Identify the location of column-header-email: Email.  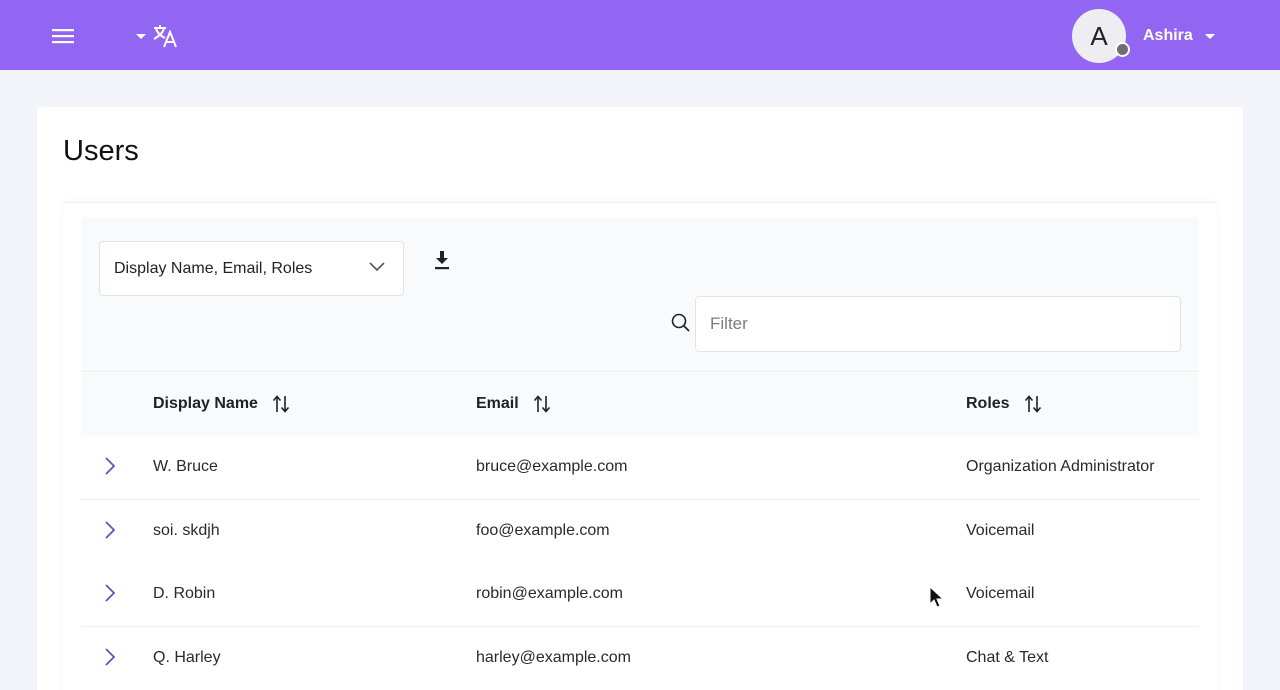
(513, 404).